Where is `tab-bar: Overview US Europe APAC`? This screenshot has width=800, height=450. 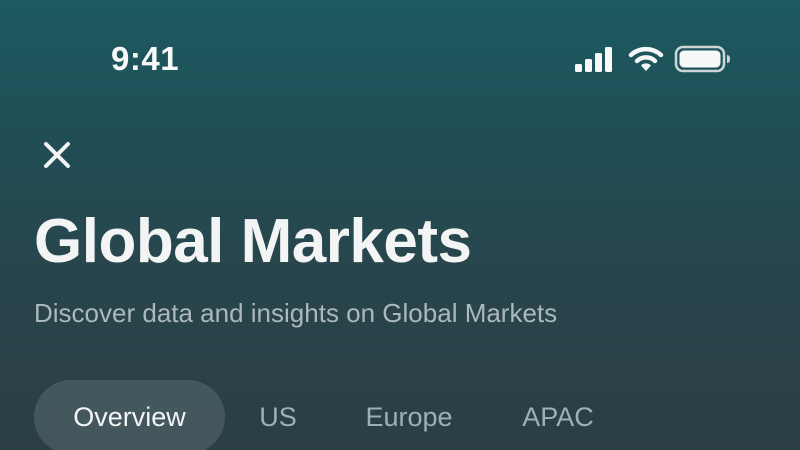 tab-bar: Overview US Europe APAC is located at coordinates (328, 415).